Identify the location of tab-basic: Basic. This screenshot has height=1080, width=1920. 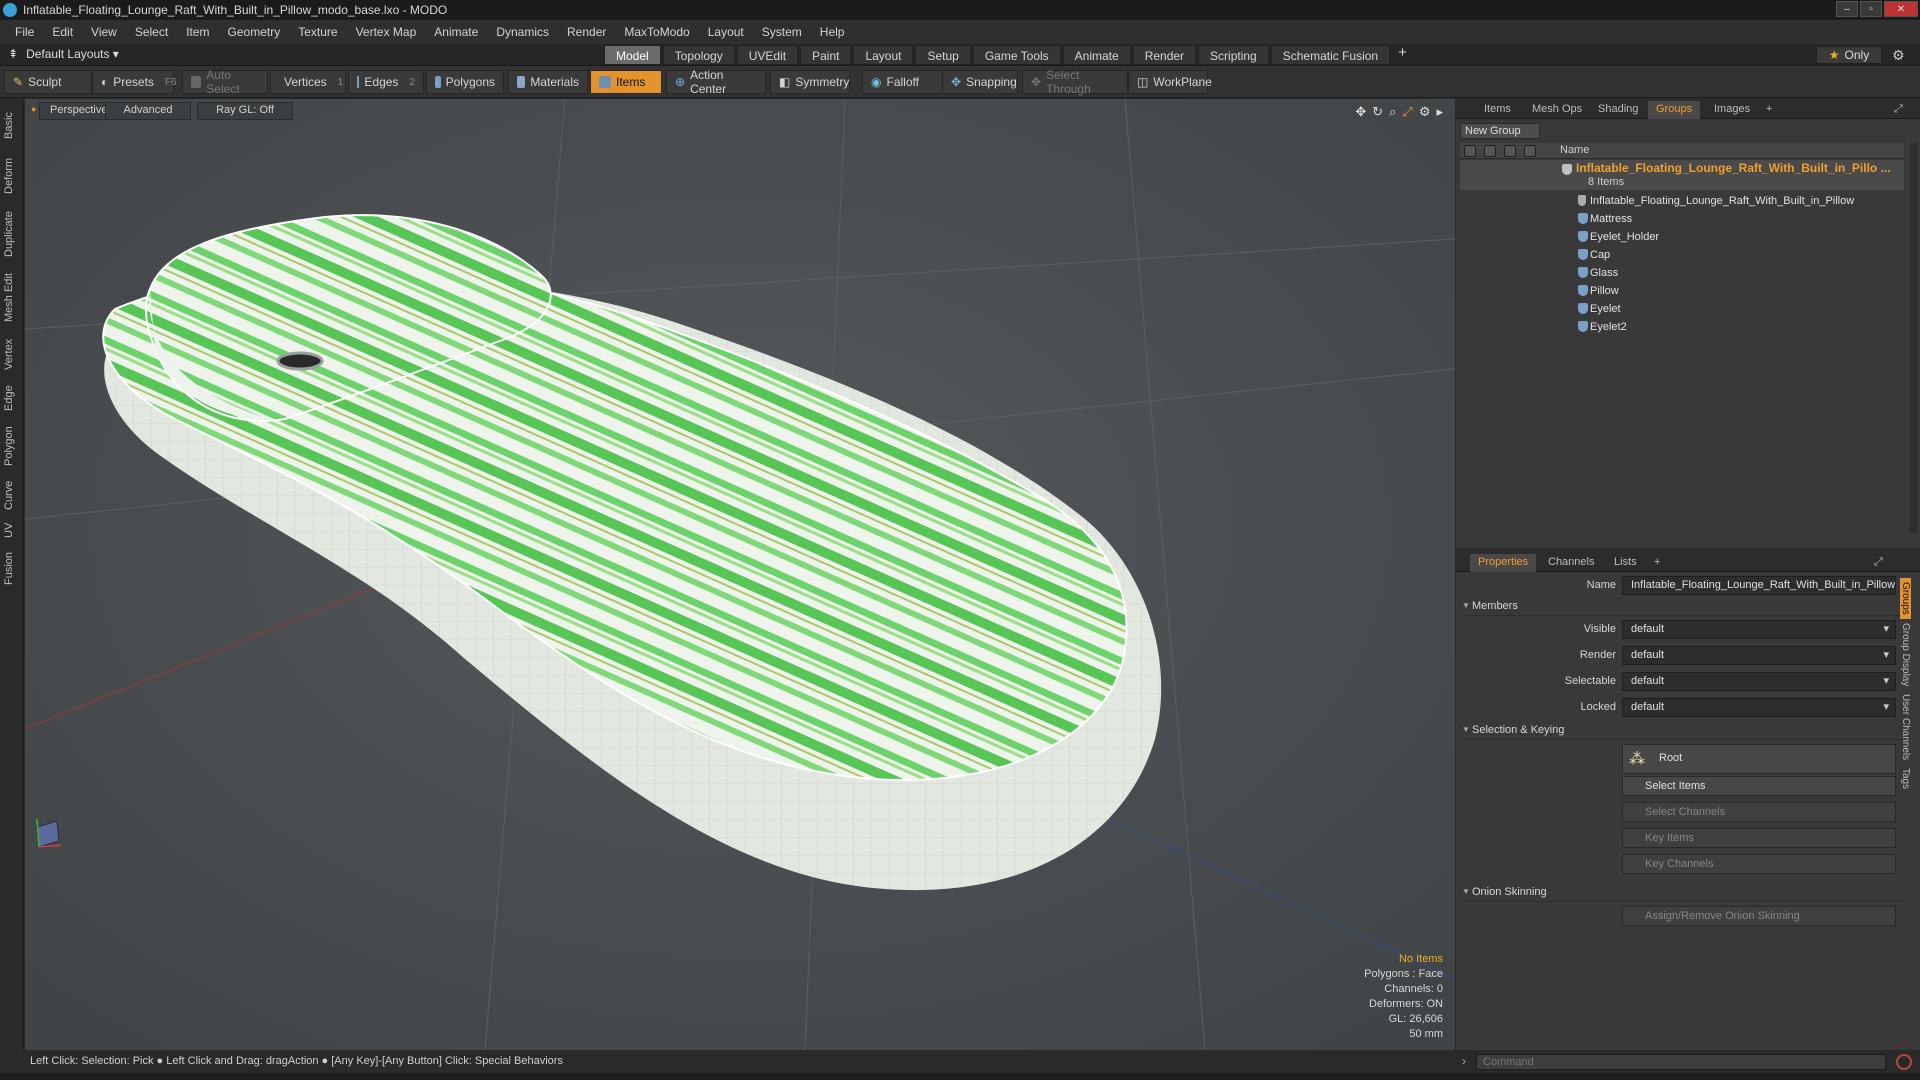
(11, 126).